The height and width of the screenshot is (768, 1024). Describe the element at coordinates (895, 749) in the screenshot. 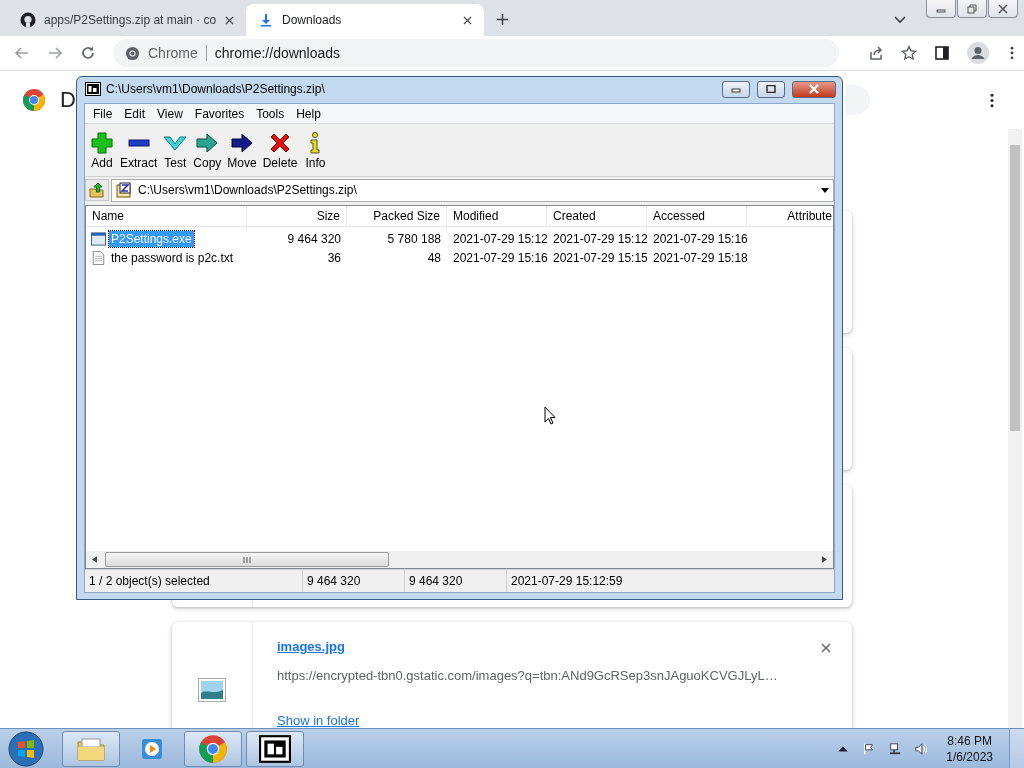

I see `network-icon` at that location.